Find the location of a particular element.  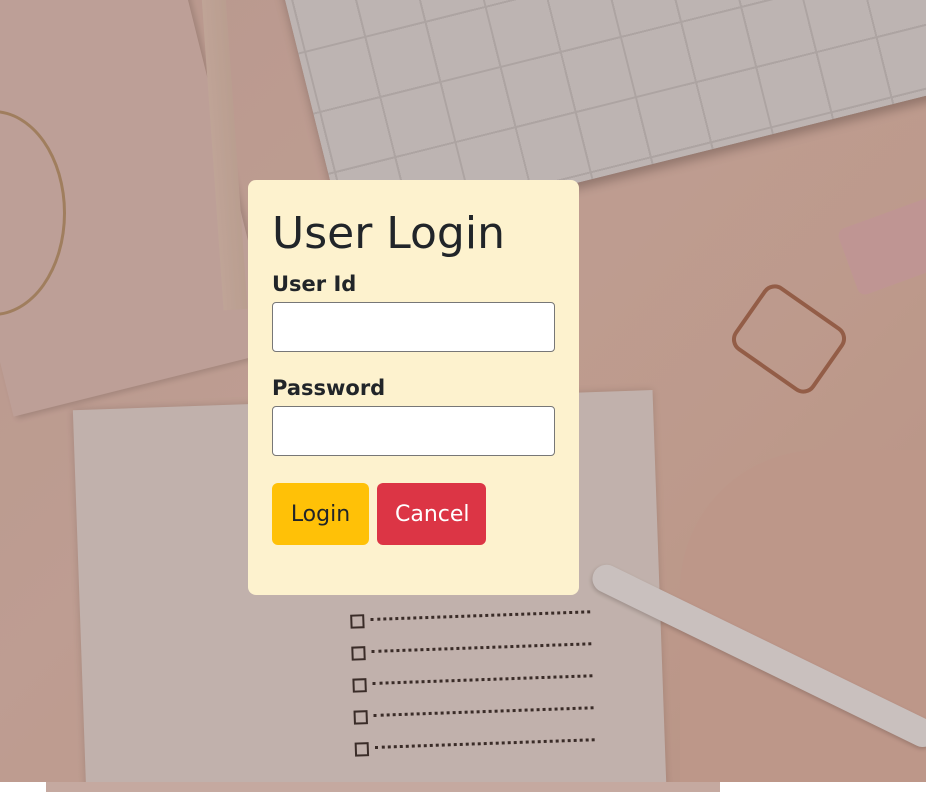

password-input is located at coordinates (413, 431).